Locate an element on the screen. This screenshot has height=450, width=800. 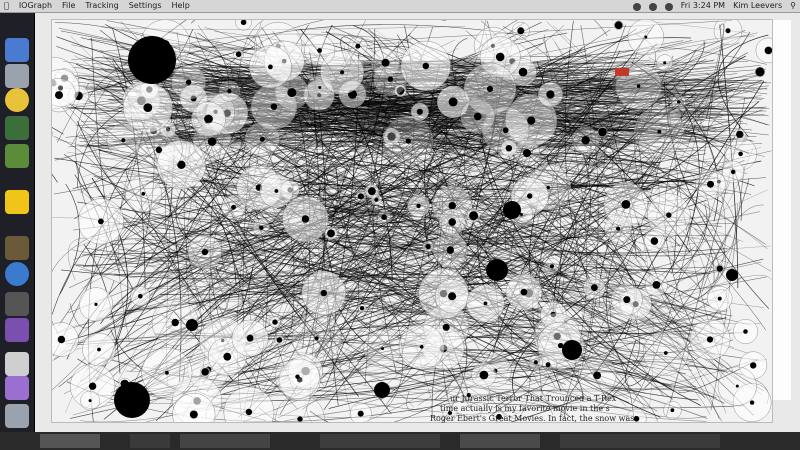
battery-icon is located at coordinates (668, 7).